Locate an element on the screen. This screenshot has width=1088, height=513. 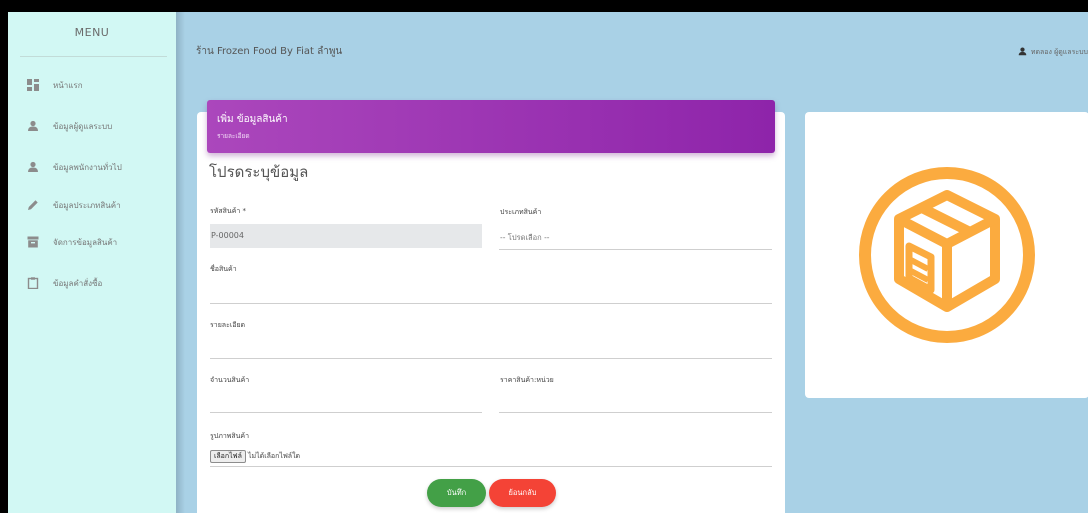
price-input is located at coordinates (635, 412).